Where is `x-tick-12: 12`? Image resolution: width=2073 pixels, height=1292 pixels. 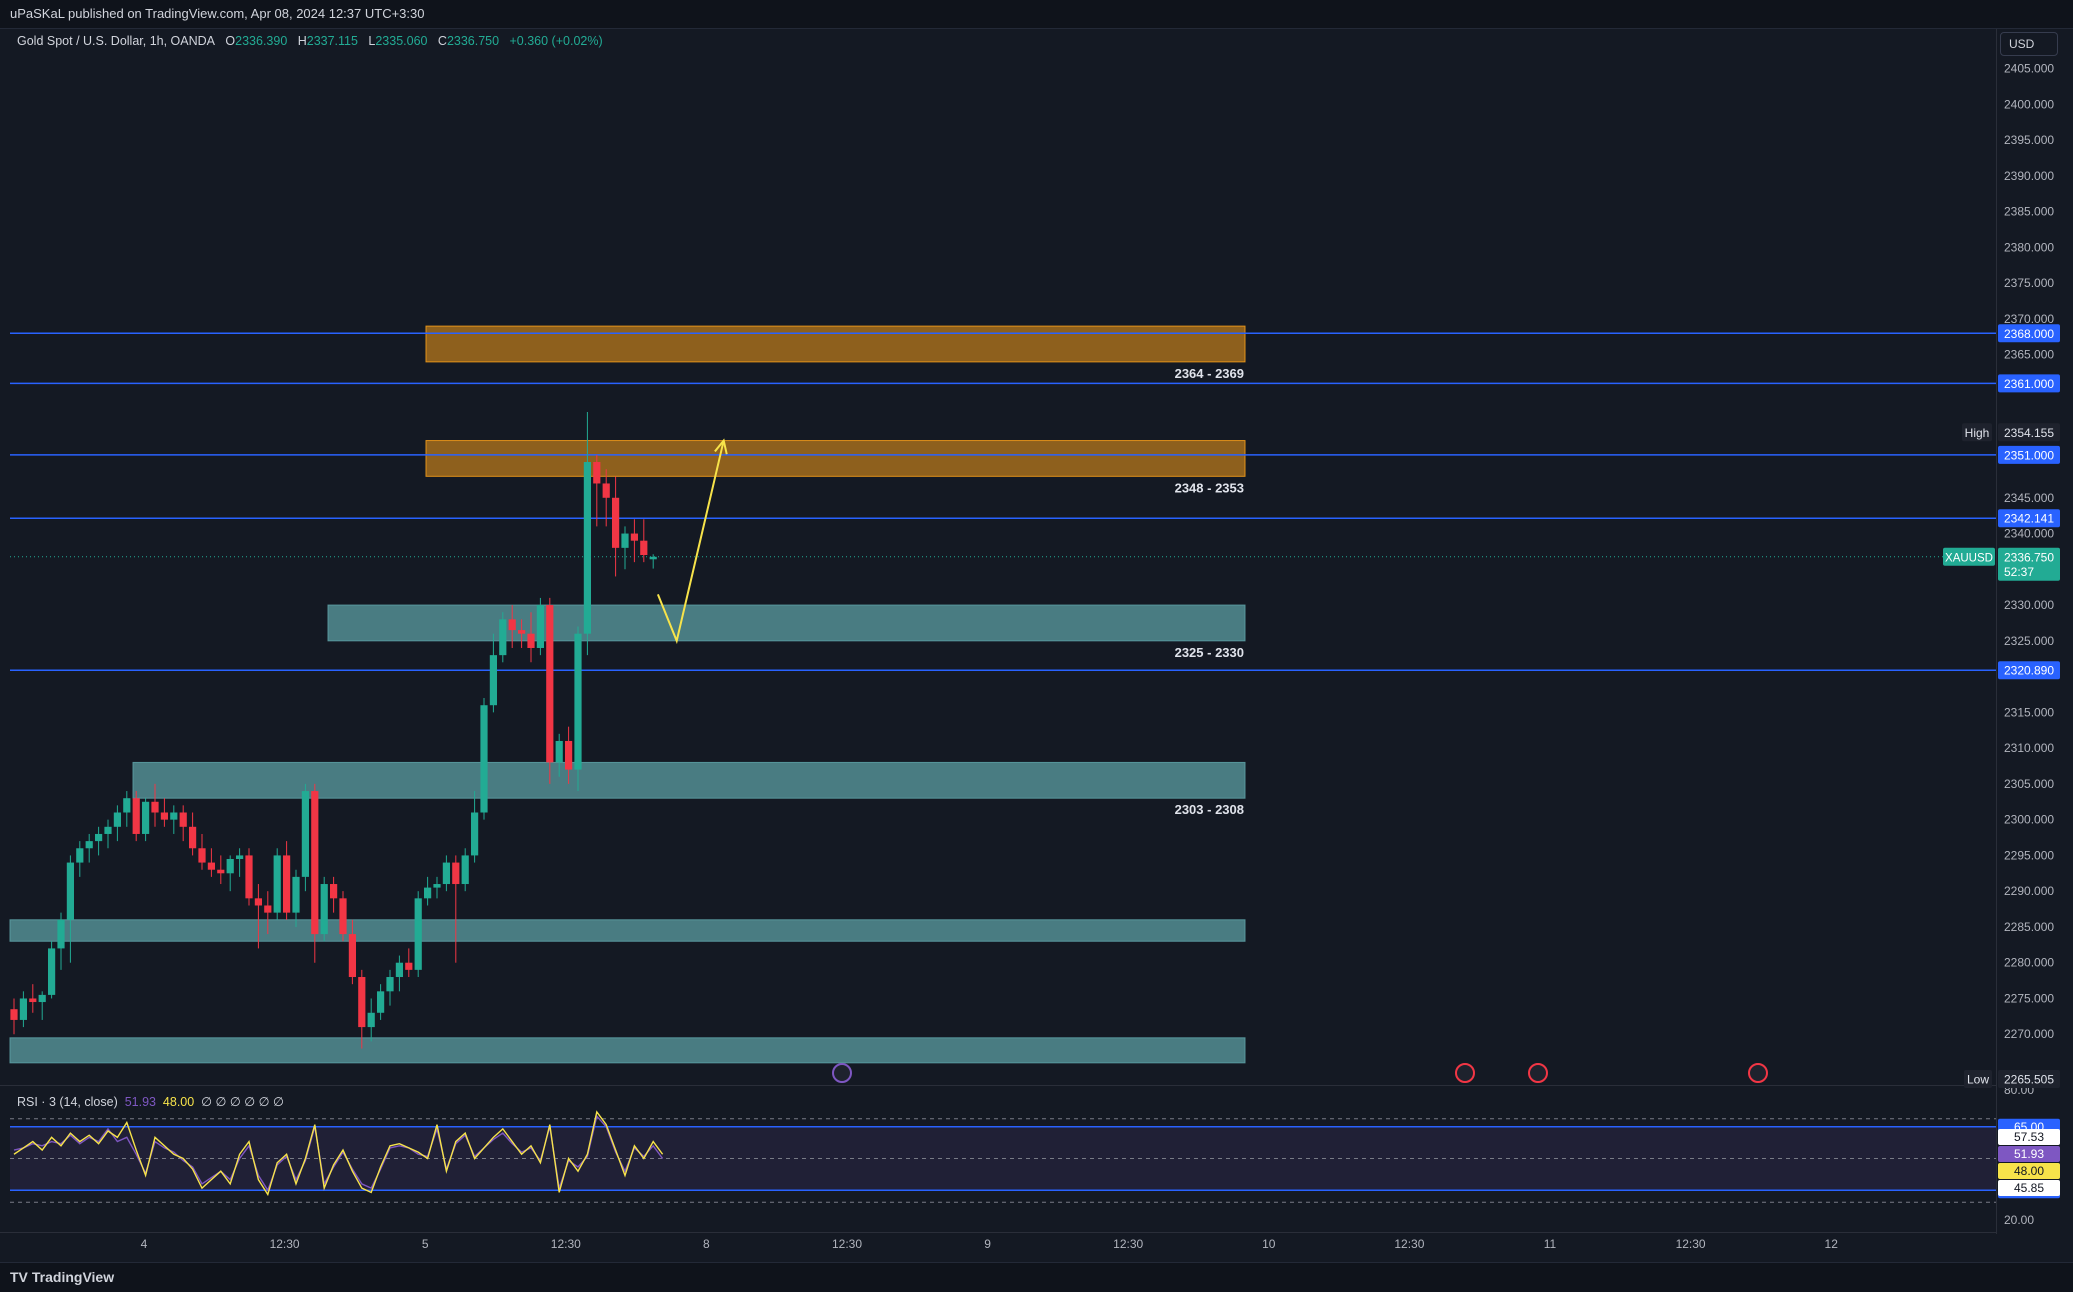 x-tick-12: 12 is located at coordinates (1832, 1244).